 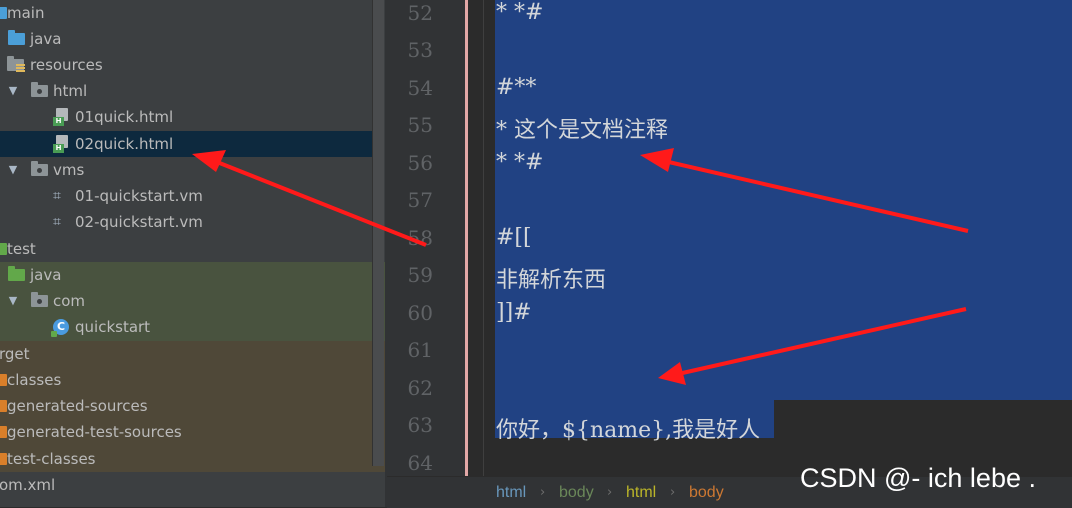 I want to click on code-line: #[[, so click(x=514, y=237).